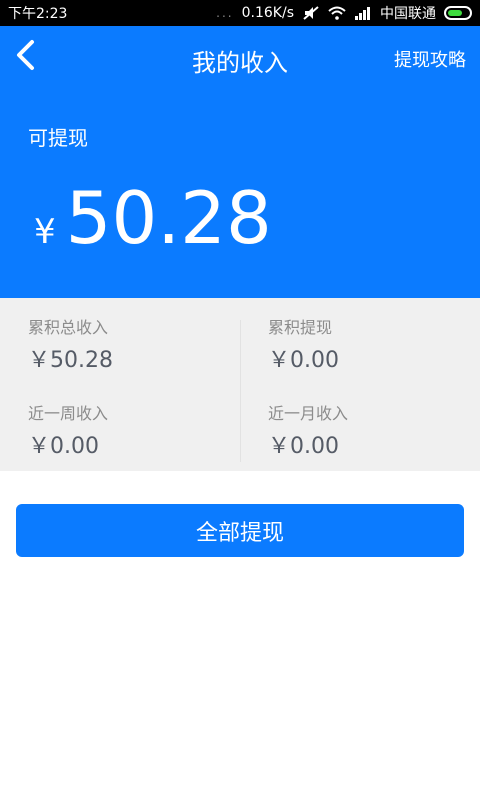 The image size is (480, 800). What do you see at coordinates (240, 530) in the screenshot?
I see `withdraw-all-button: 全部提现` at bounding box center [240, 530].